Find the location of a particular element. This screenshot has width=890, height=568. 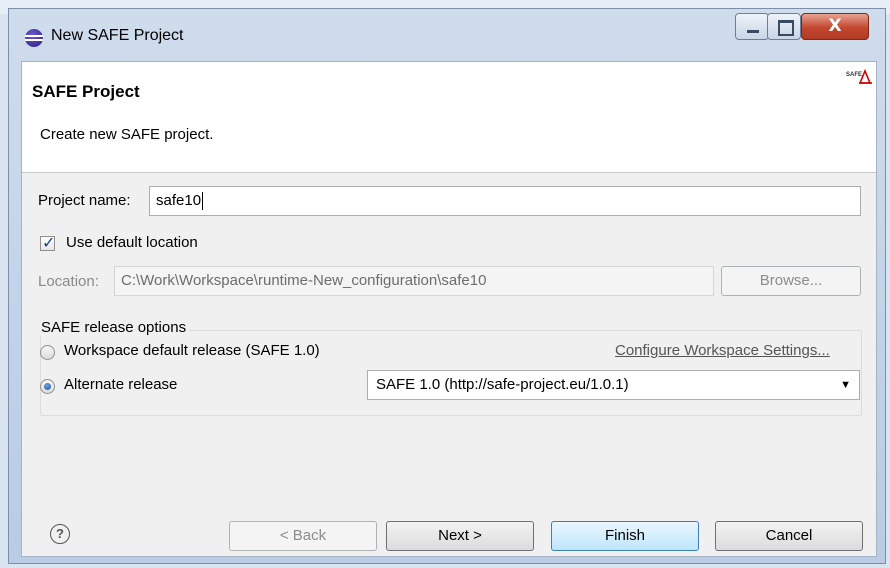

project-name-input: safe10 is located at coordinates (505, 201).